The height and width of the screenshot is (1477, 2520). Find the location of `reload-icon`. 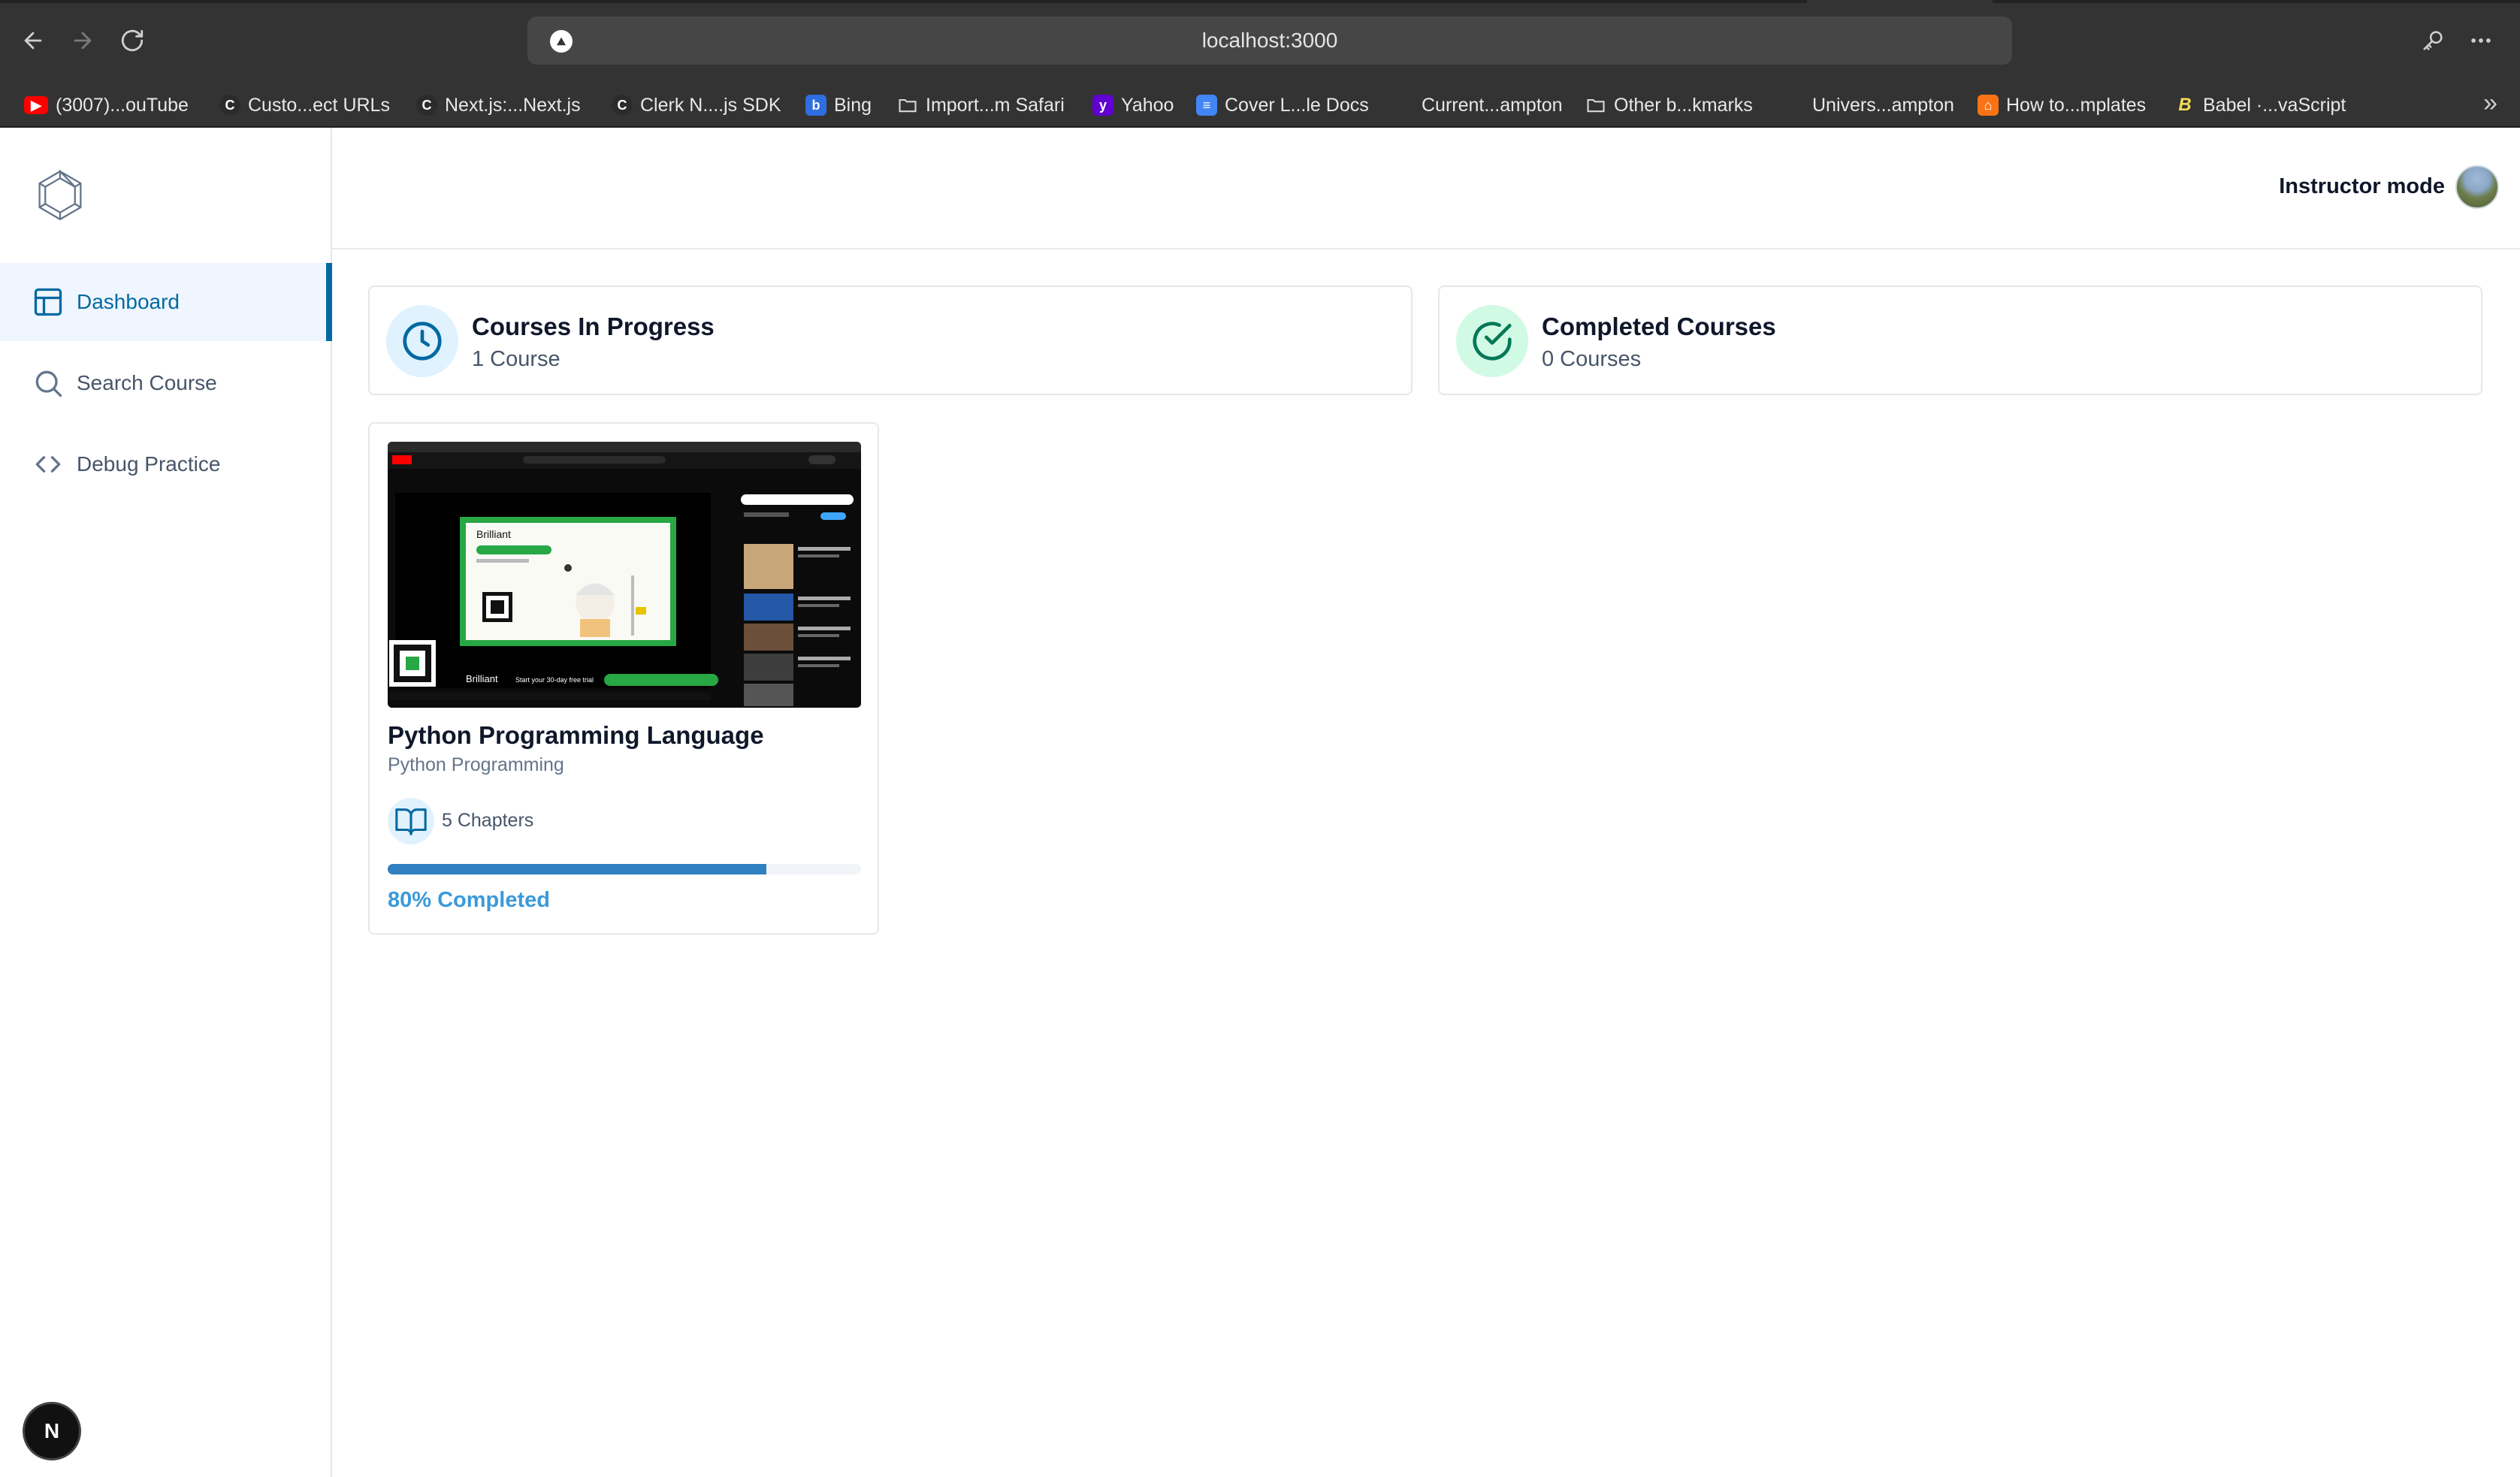

reload-icon is located at coordinates (132, 40).